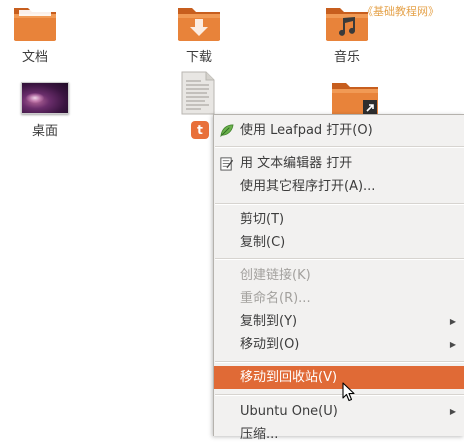 This screenshot has width=464, height=446. What do you see at coordinates (269, 321) in the screenshot?
I see `menu-item-label: 复制到(Y)` at bounding box center [269, 321].